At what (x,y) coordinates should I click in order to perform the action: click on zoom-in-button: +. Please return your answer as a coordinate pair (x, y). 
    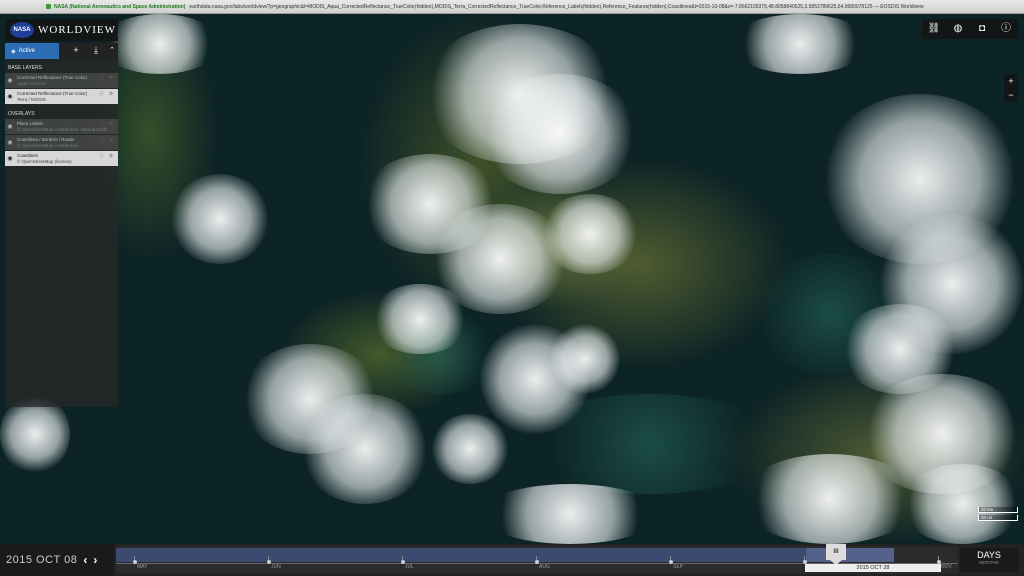
    Looking at the image, I should click on (1011, 81).